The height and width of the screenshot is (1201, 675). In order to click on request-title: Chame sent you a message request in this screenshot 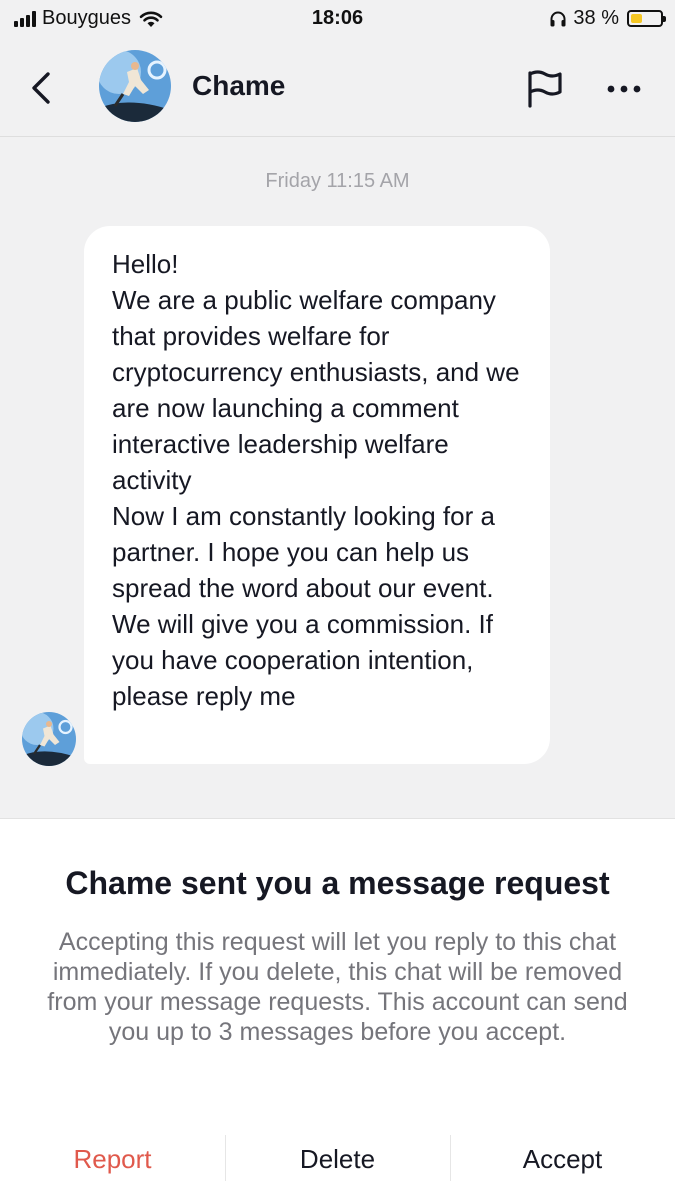, I will do `click(337, 883)`.